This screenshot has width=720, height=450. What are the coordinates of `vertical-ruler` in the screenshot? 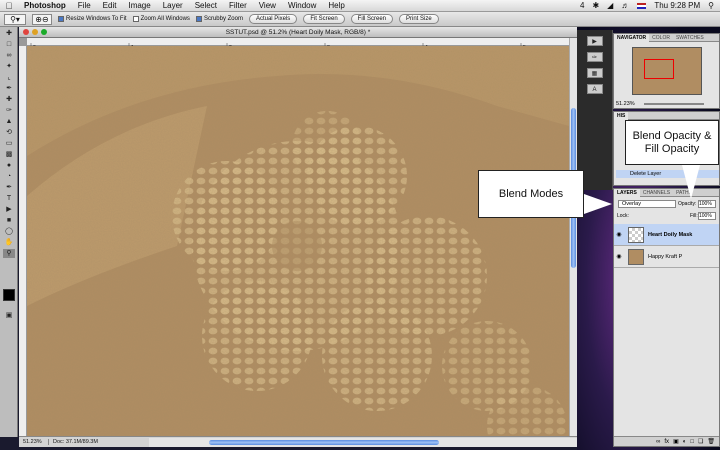 It's located at (23, 241).